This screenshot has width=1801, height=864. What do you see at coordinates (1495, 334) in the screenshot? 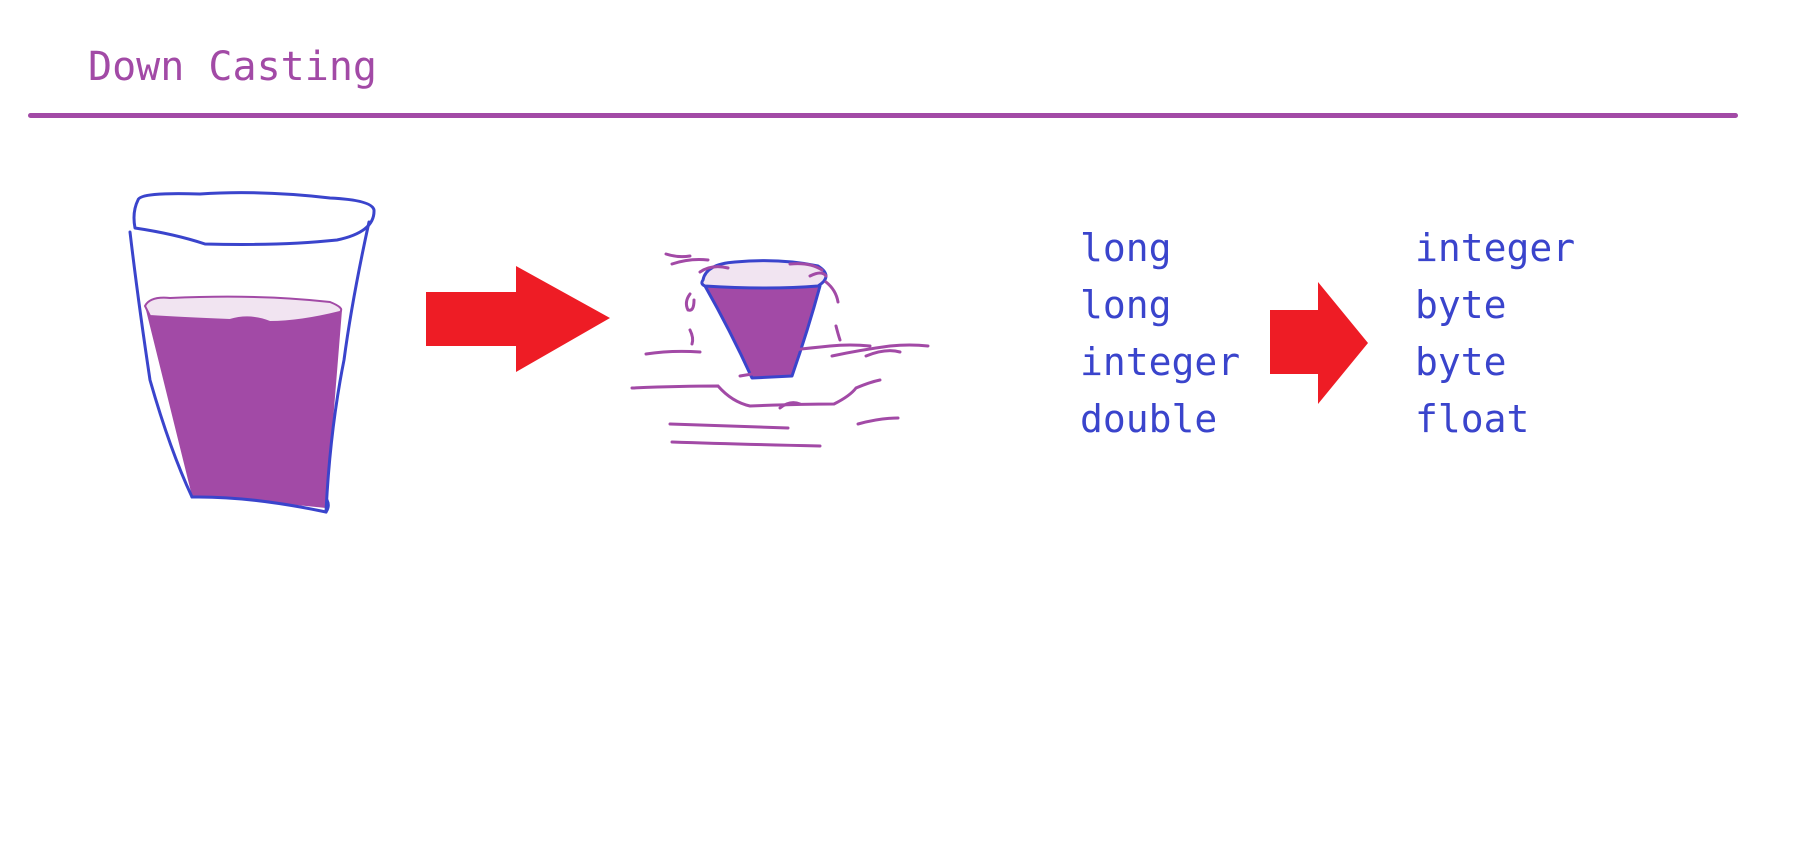
I see `target-type-list: integer byte byte float` at bounding box center [1495, 334].